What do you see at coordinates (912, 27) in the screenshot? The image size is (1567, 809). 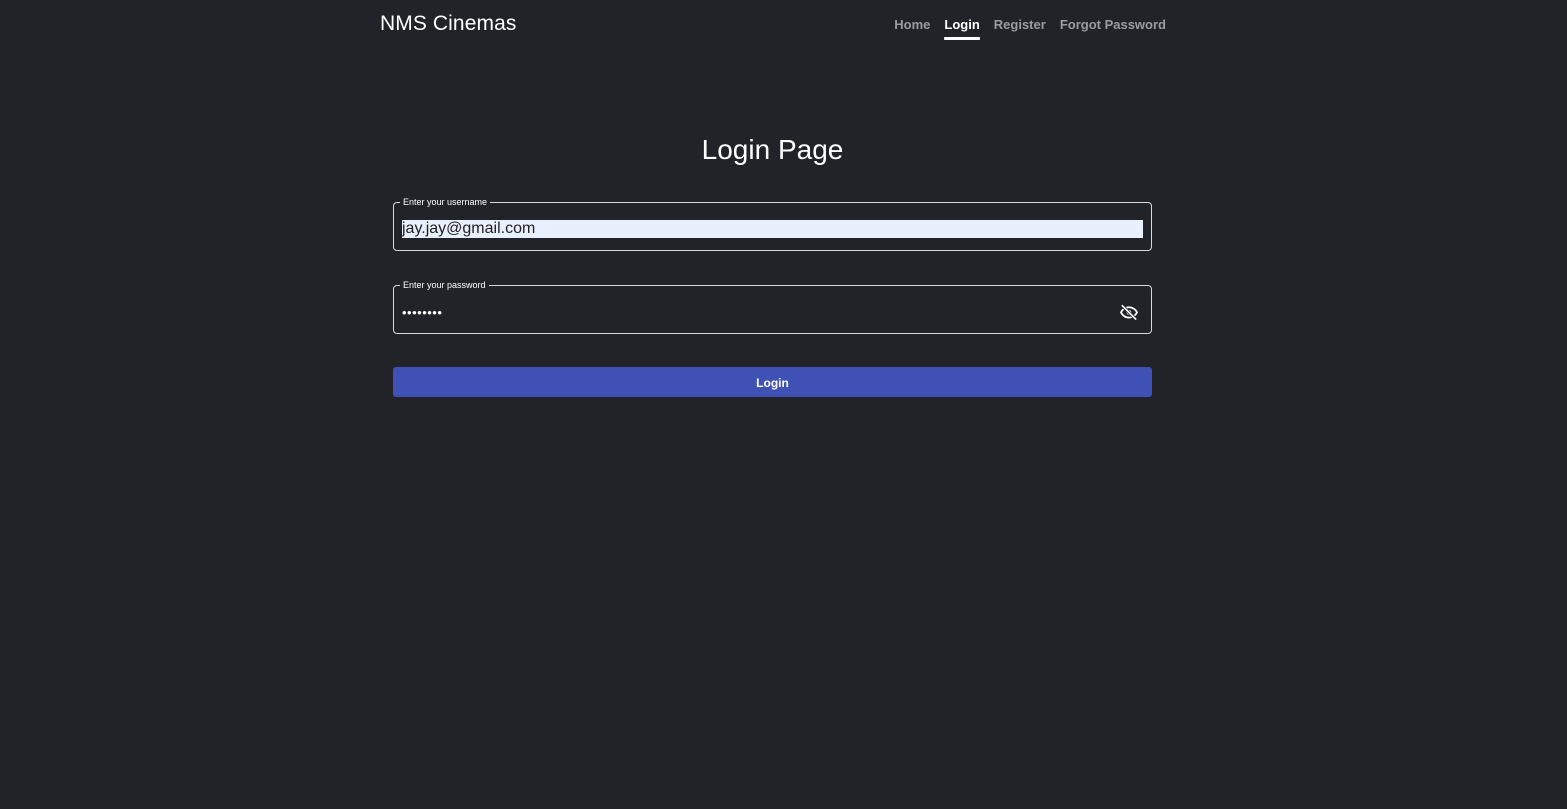 I see `nav-link-home: Home` at bounding box center [912, 27].